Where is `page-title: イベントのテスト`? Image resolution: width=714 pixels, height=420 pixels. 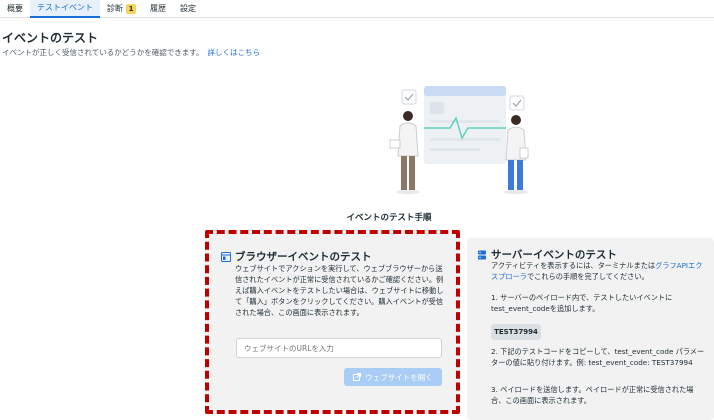
page-title: イベントのテスト is located at coordinates (50, 38).